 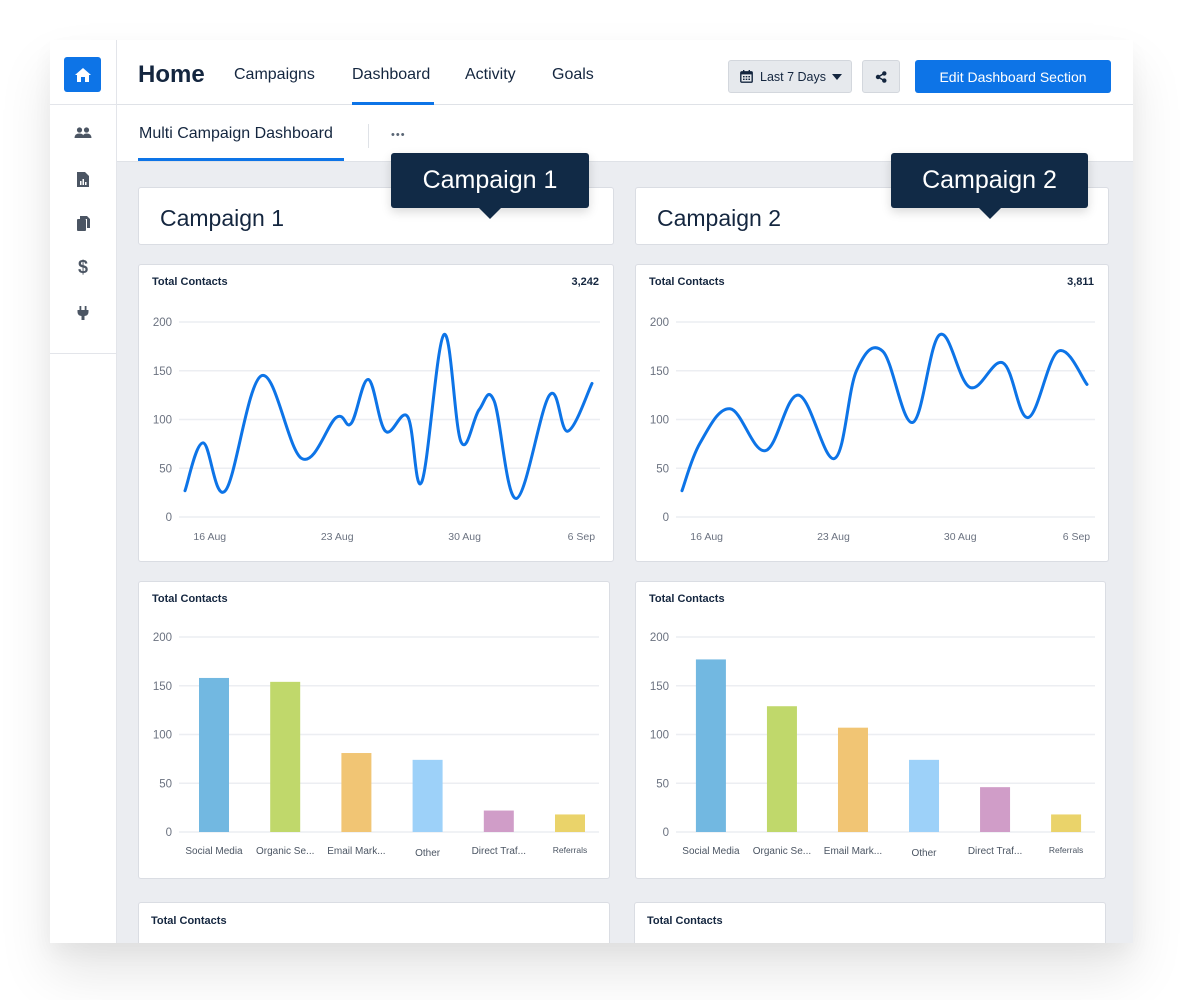 I want to click on calendar-icon, so click(x=746, y=76).